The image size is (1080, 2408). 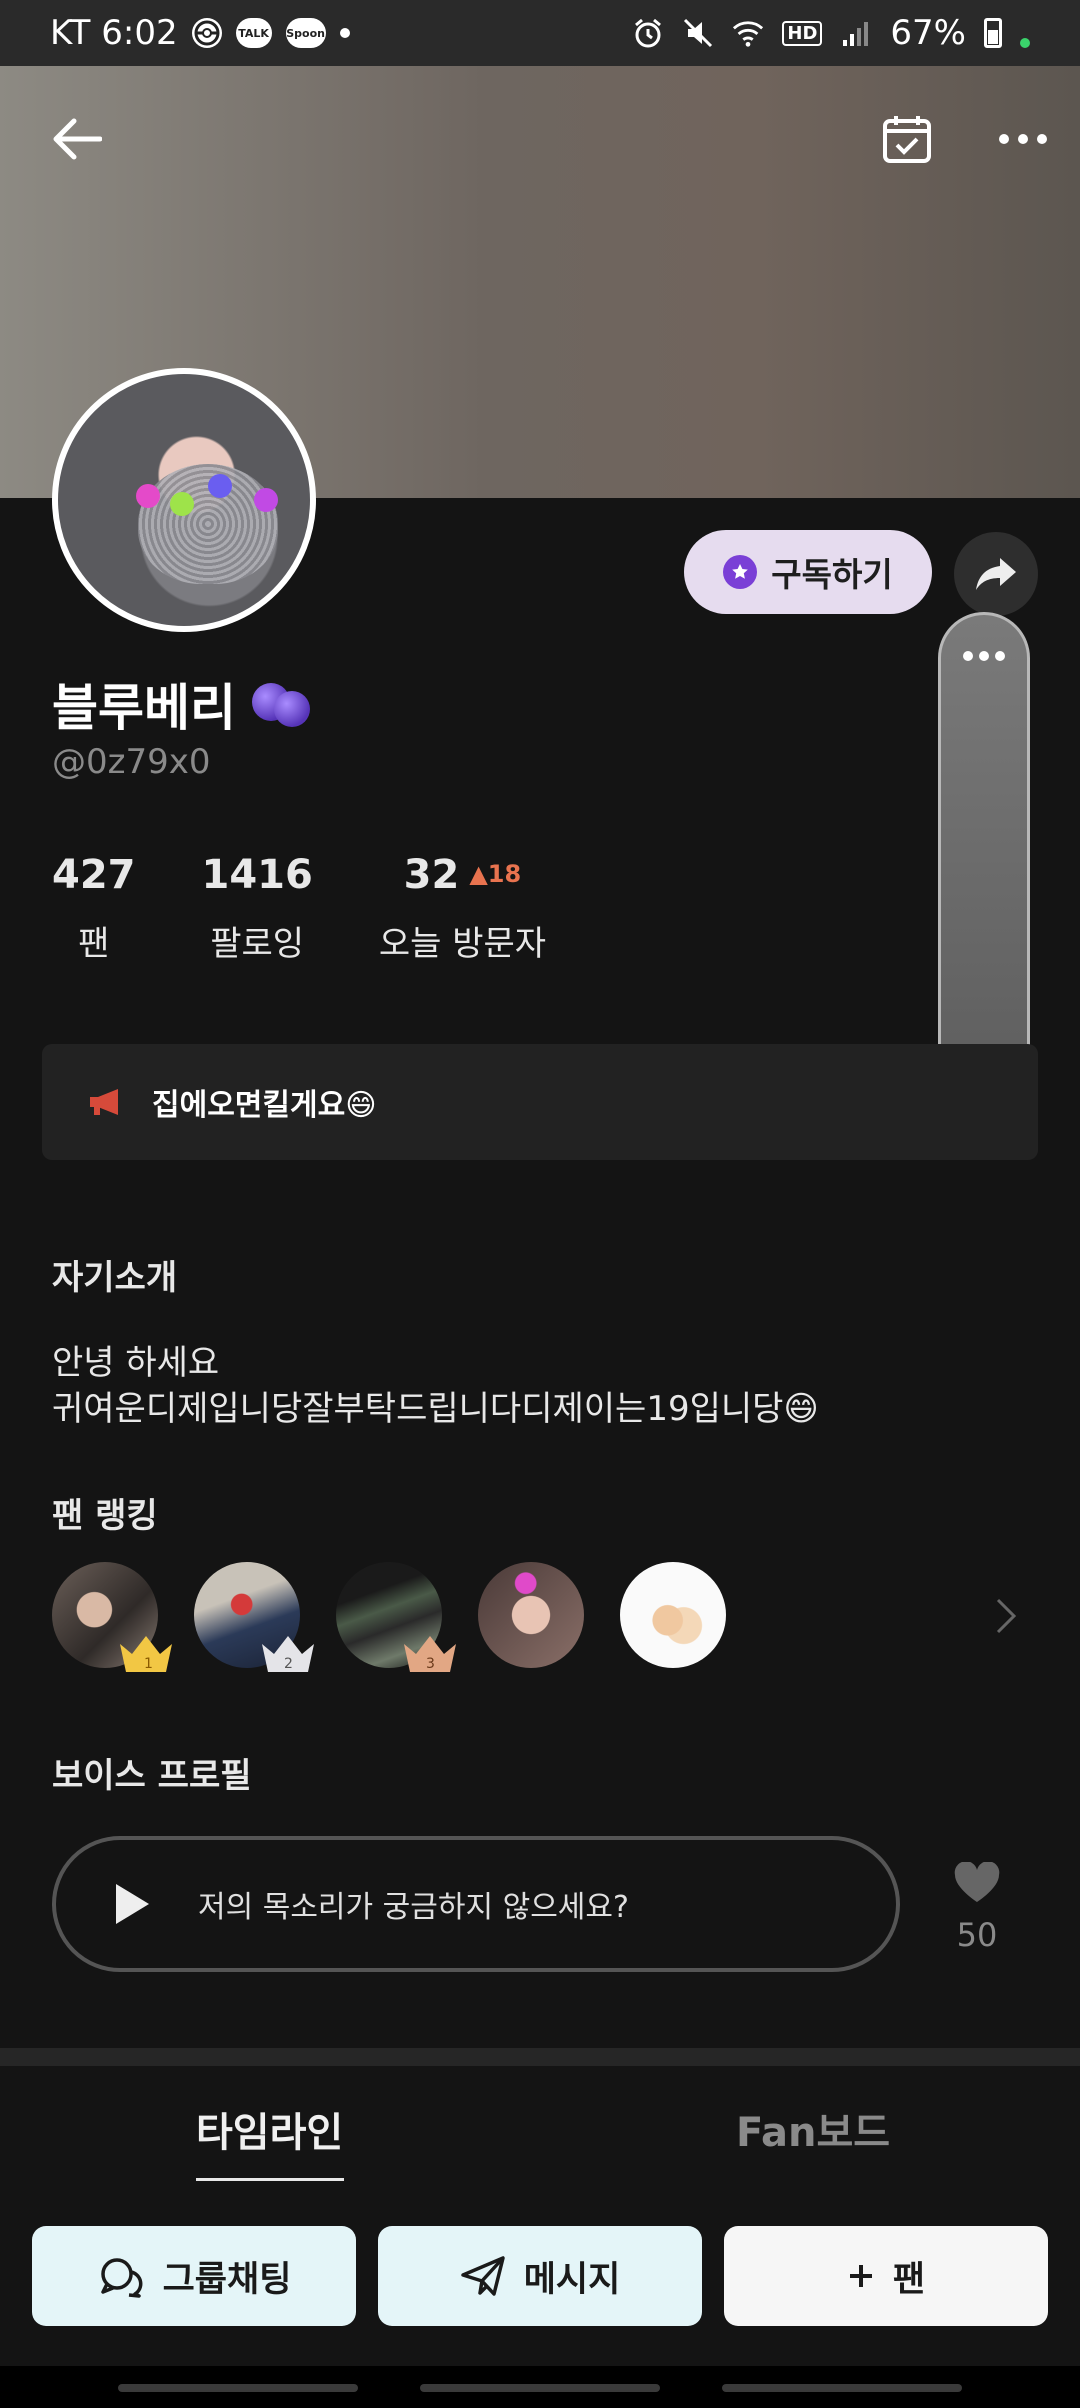 What do you see at coordinates (886, 2276) in the screenshot?
I see `fan-button: 팬` at bounding box center [886, 2276].